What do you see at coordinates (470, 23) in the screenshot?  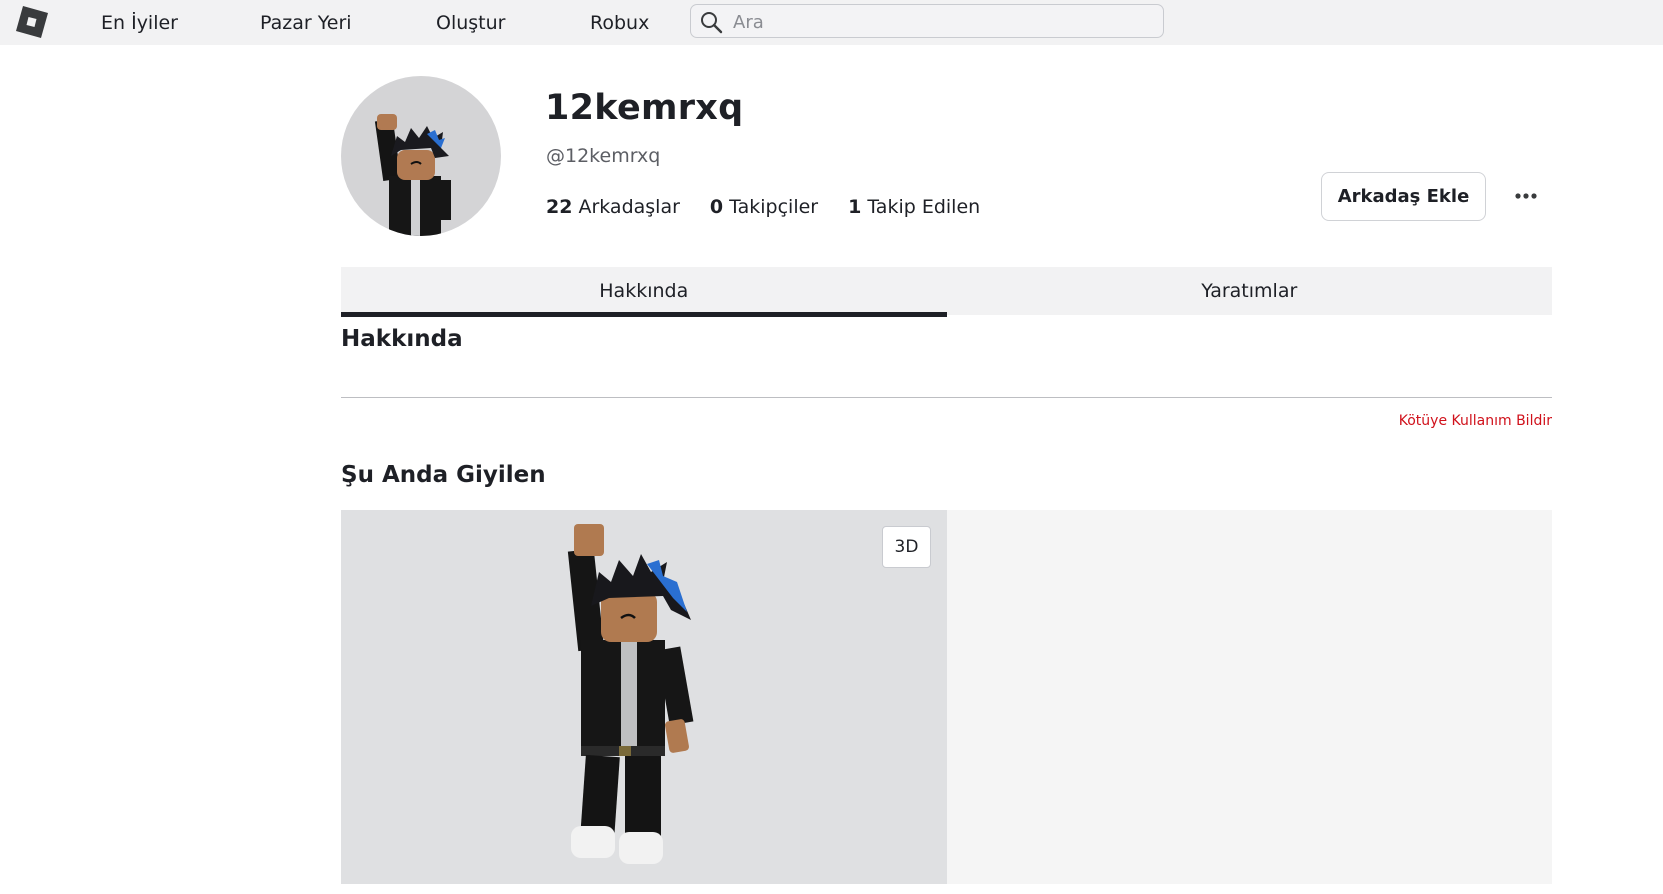 I see `nav-item-create: Oluştur` at bounding box center [470, 23].